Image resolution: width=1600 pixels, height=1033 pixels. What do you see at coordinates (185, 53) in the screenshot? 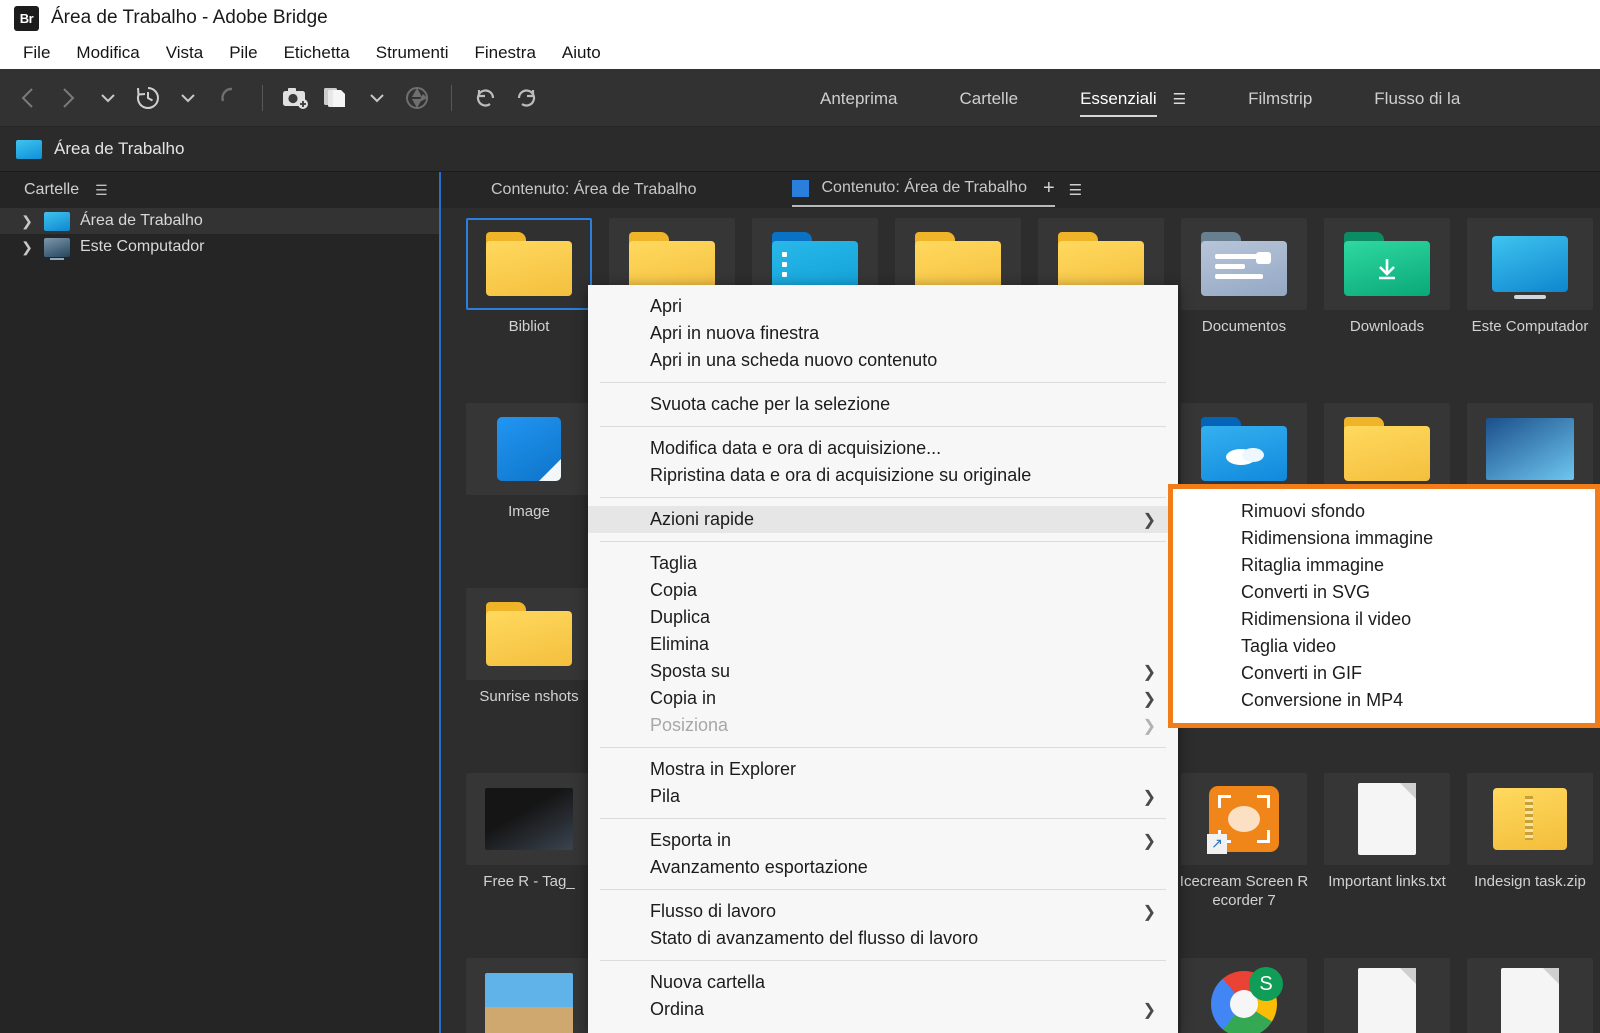
I see `menu-item-vista: Vista` at bounding box center [185, 53].